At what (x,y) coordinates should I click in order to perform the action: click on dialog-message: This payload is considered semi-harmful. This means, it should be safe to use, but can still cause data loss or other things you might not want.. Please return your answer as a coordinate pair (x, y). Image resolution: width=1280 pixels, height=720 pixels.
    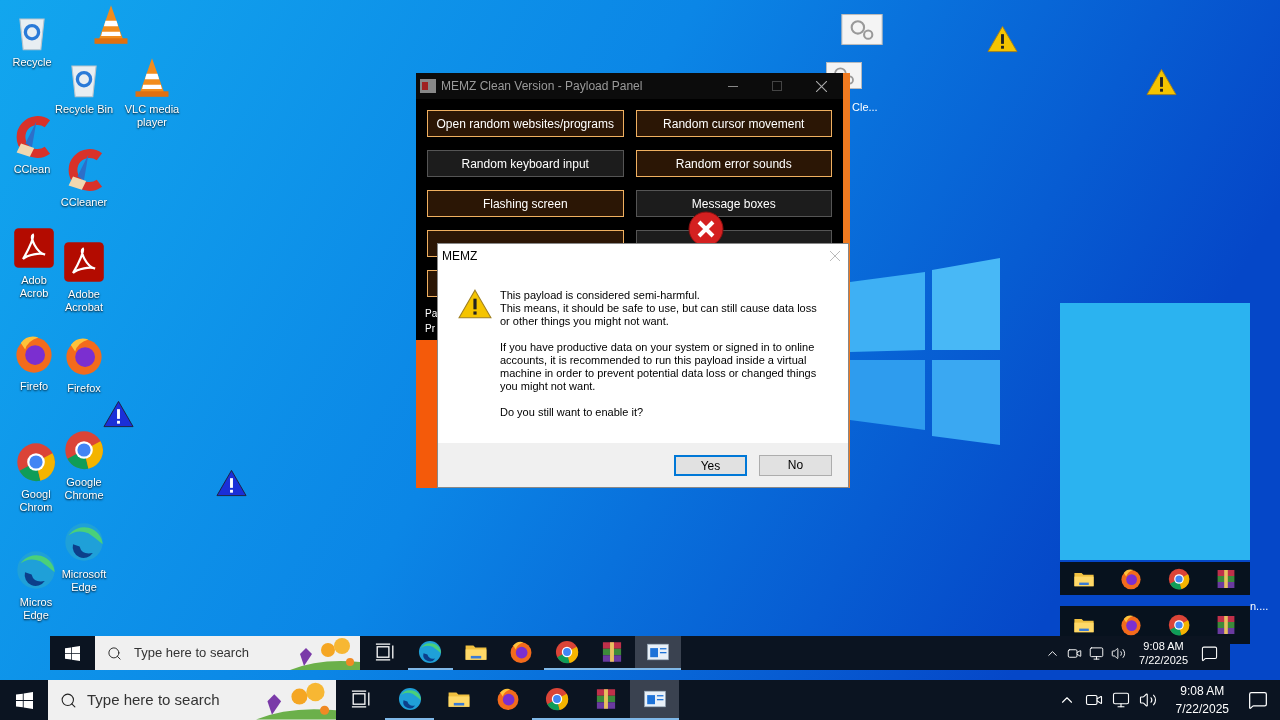
    Looking at the image, I should click on (659, 308).